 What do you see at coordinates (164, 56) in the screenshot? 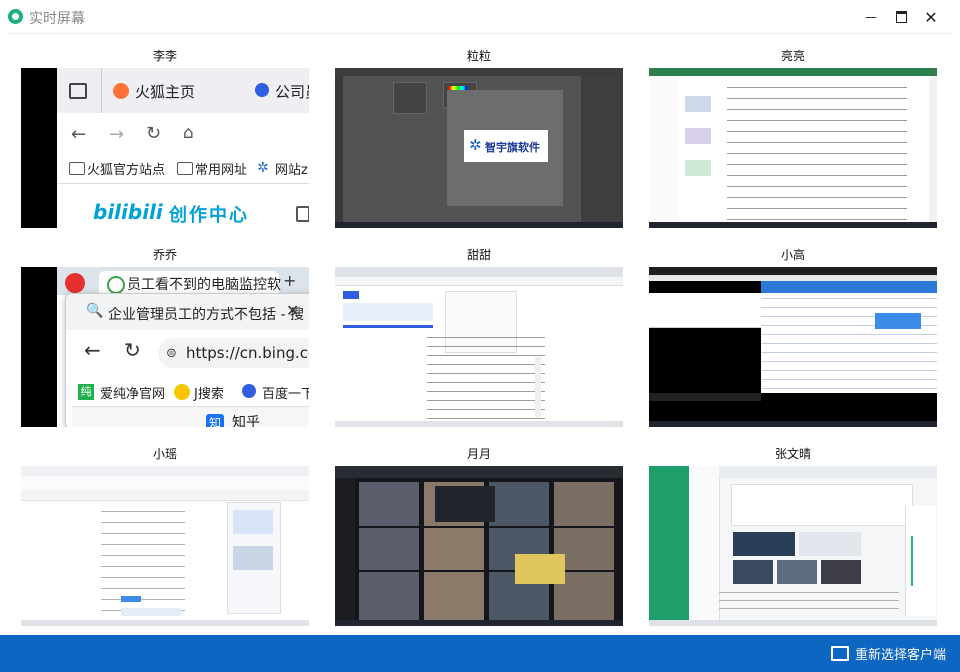
I see `client-name: 李李` at bounding box center [164, 56].